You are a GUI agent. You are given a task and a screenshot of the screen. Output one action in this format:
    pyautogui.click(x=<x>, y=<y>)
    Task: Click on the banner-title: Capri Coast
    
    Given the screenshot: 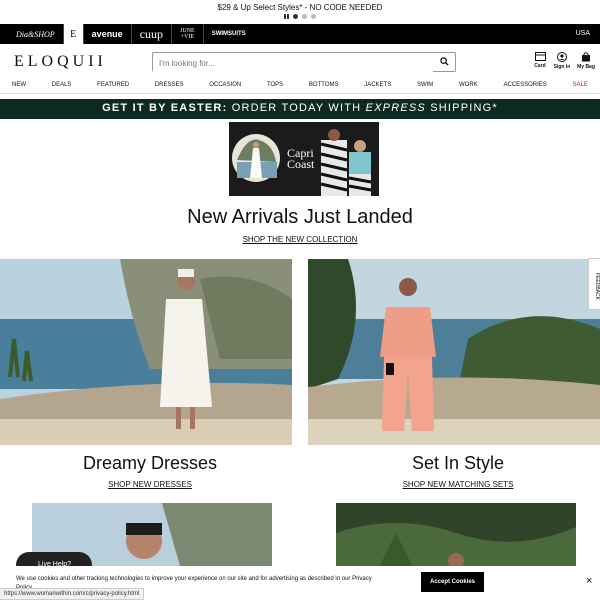 What is the action you would take?
    pyautogui.click(x=301, y=158)
    